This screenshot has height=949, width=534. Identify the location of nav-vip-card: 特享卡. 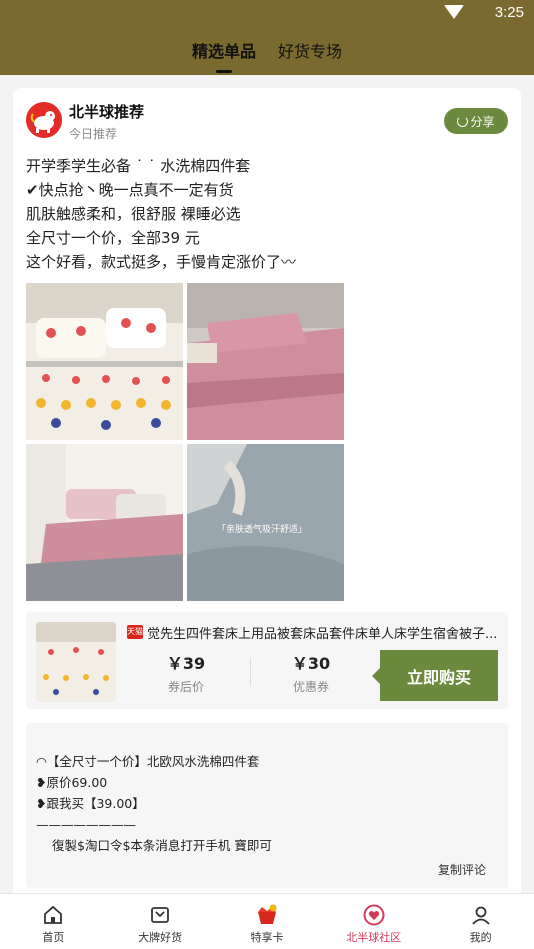
(267, 921).